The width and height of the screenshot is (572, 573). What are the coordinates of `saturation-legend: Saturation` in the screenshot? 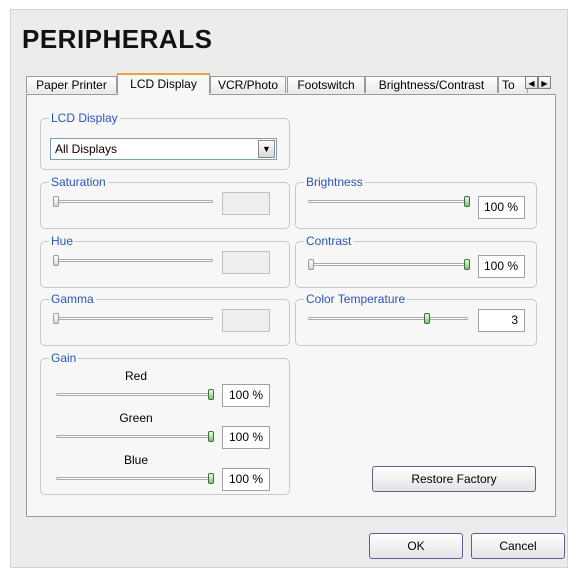 It's located at (78, 182).